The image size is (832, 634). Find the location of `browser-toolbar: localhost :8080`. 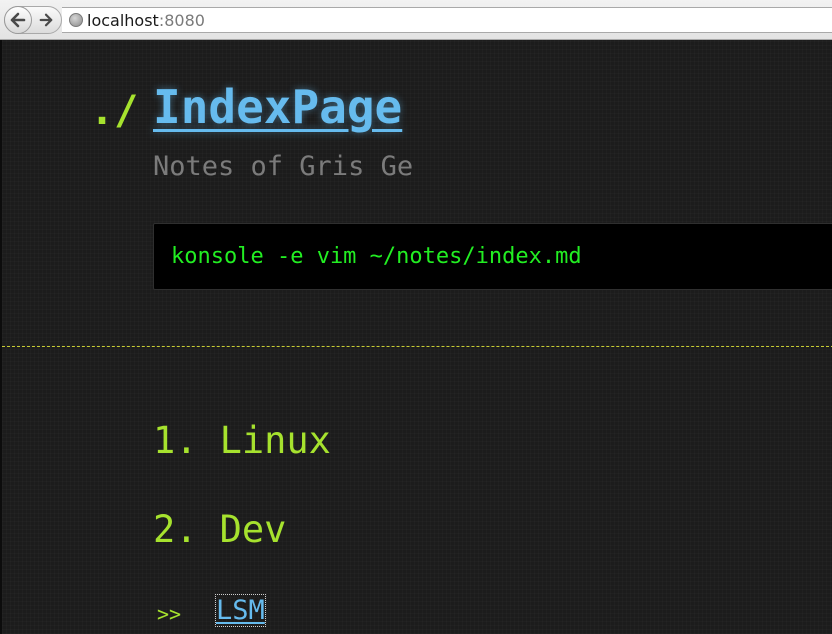

browser-toolbar: localhost :8080 is located at coordinates (416, 20).